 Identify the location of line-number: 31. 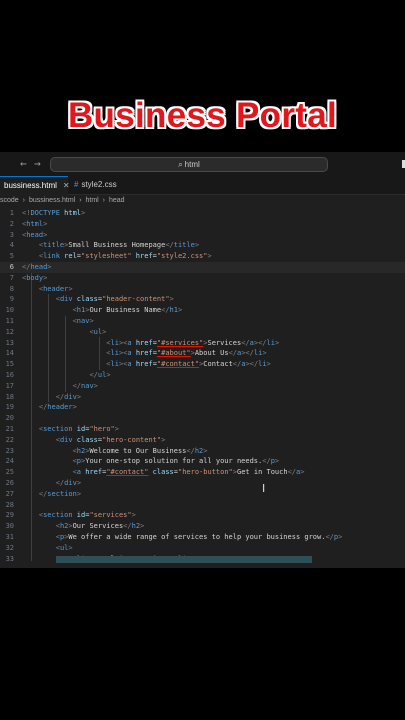
(9, 537).